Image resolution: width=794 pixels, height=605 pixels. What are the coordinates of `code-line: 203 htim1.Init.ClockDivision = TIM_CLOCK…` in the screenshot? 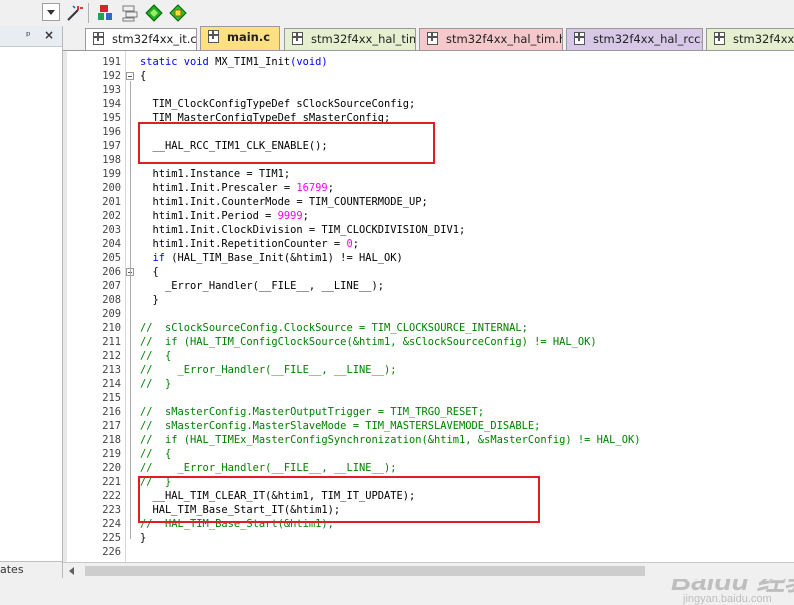 It's located at (428, 230).